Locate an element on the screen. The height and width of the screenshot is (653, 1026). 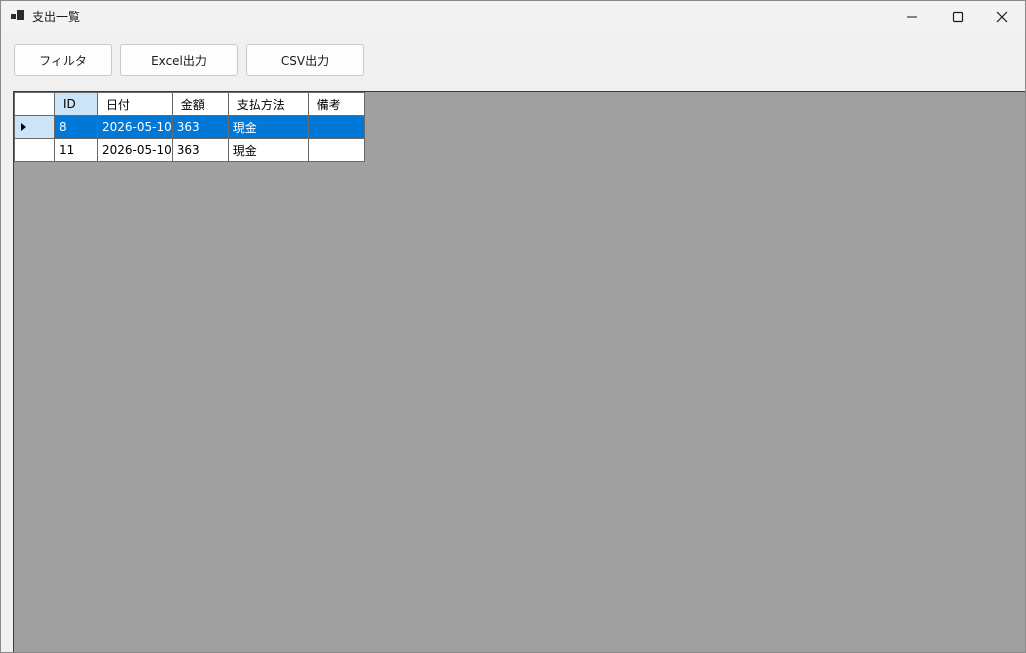
corner-header-cell is located at coordinates (34, 104).